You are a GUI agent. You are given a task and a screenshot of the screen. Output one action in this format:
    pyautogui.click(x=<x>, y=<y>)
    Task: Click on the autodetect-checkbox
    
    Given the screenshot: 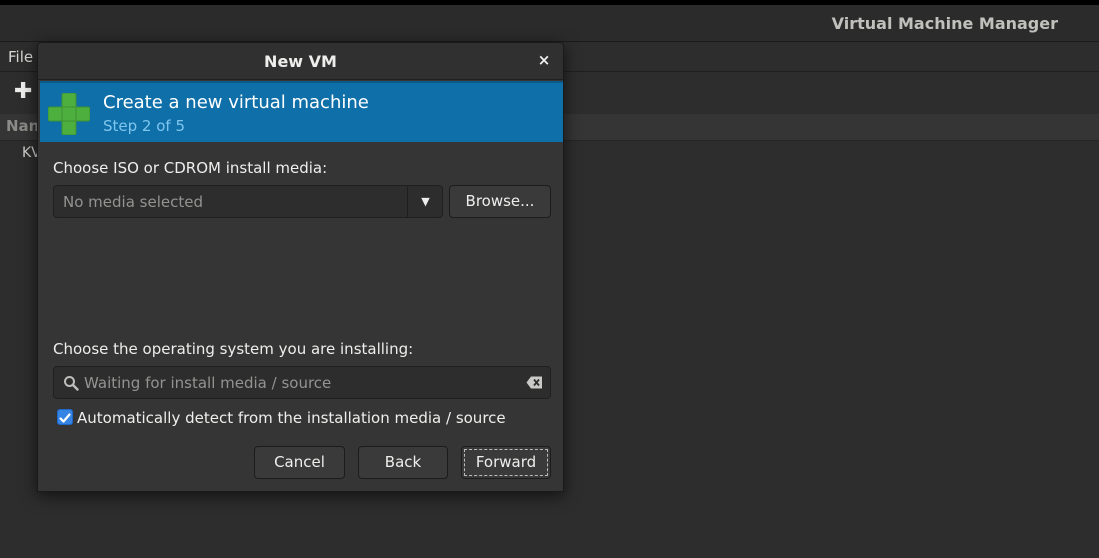 What is the action you would take?
    pyautogui.click(x=65, y=417)
    